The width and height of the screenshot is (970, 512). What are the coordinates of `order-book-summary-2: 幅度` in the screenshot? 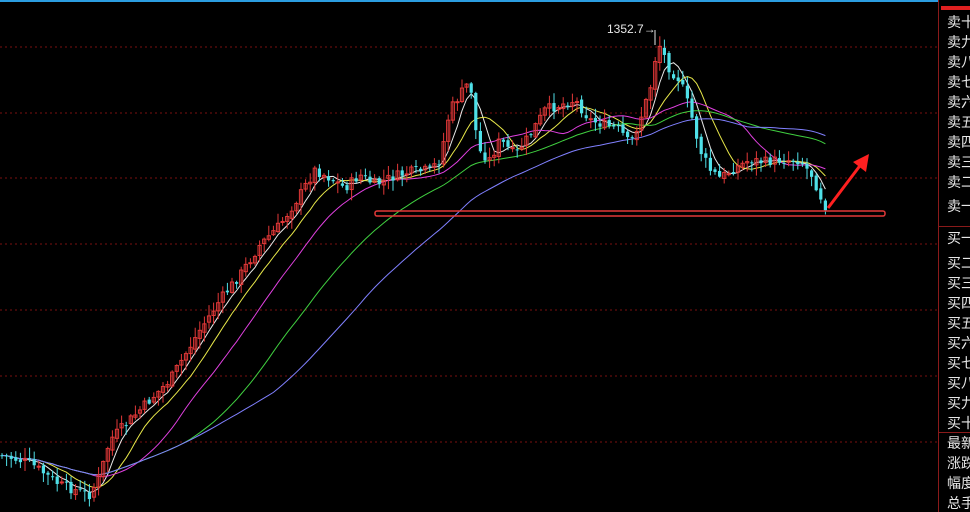 It's located at (958, 484).